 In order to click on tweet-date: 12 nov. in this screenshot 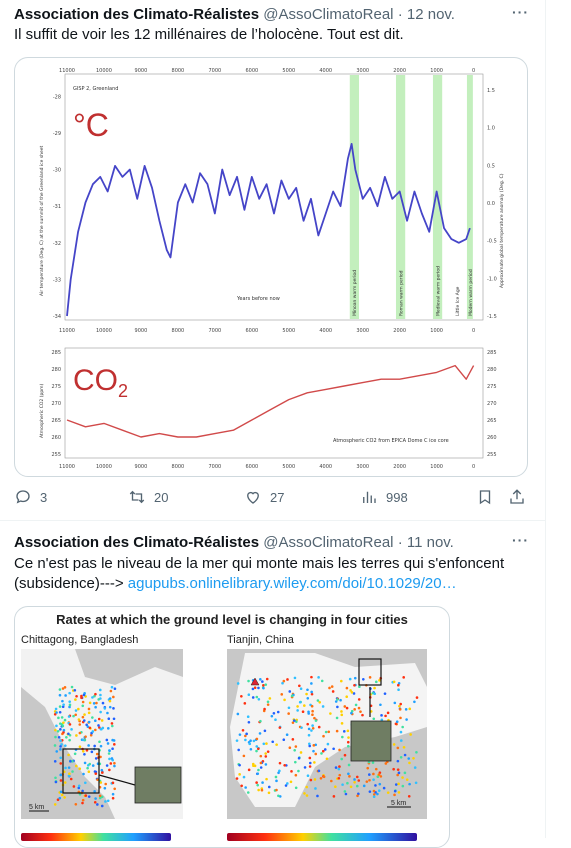, I will do `click(431, 14)`.